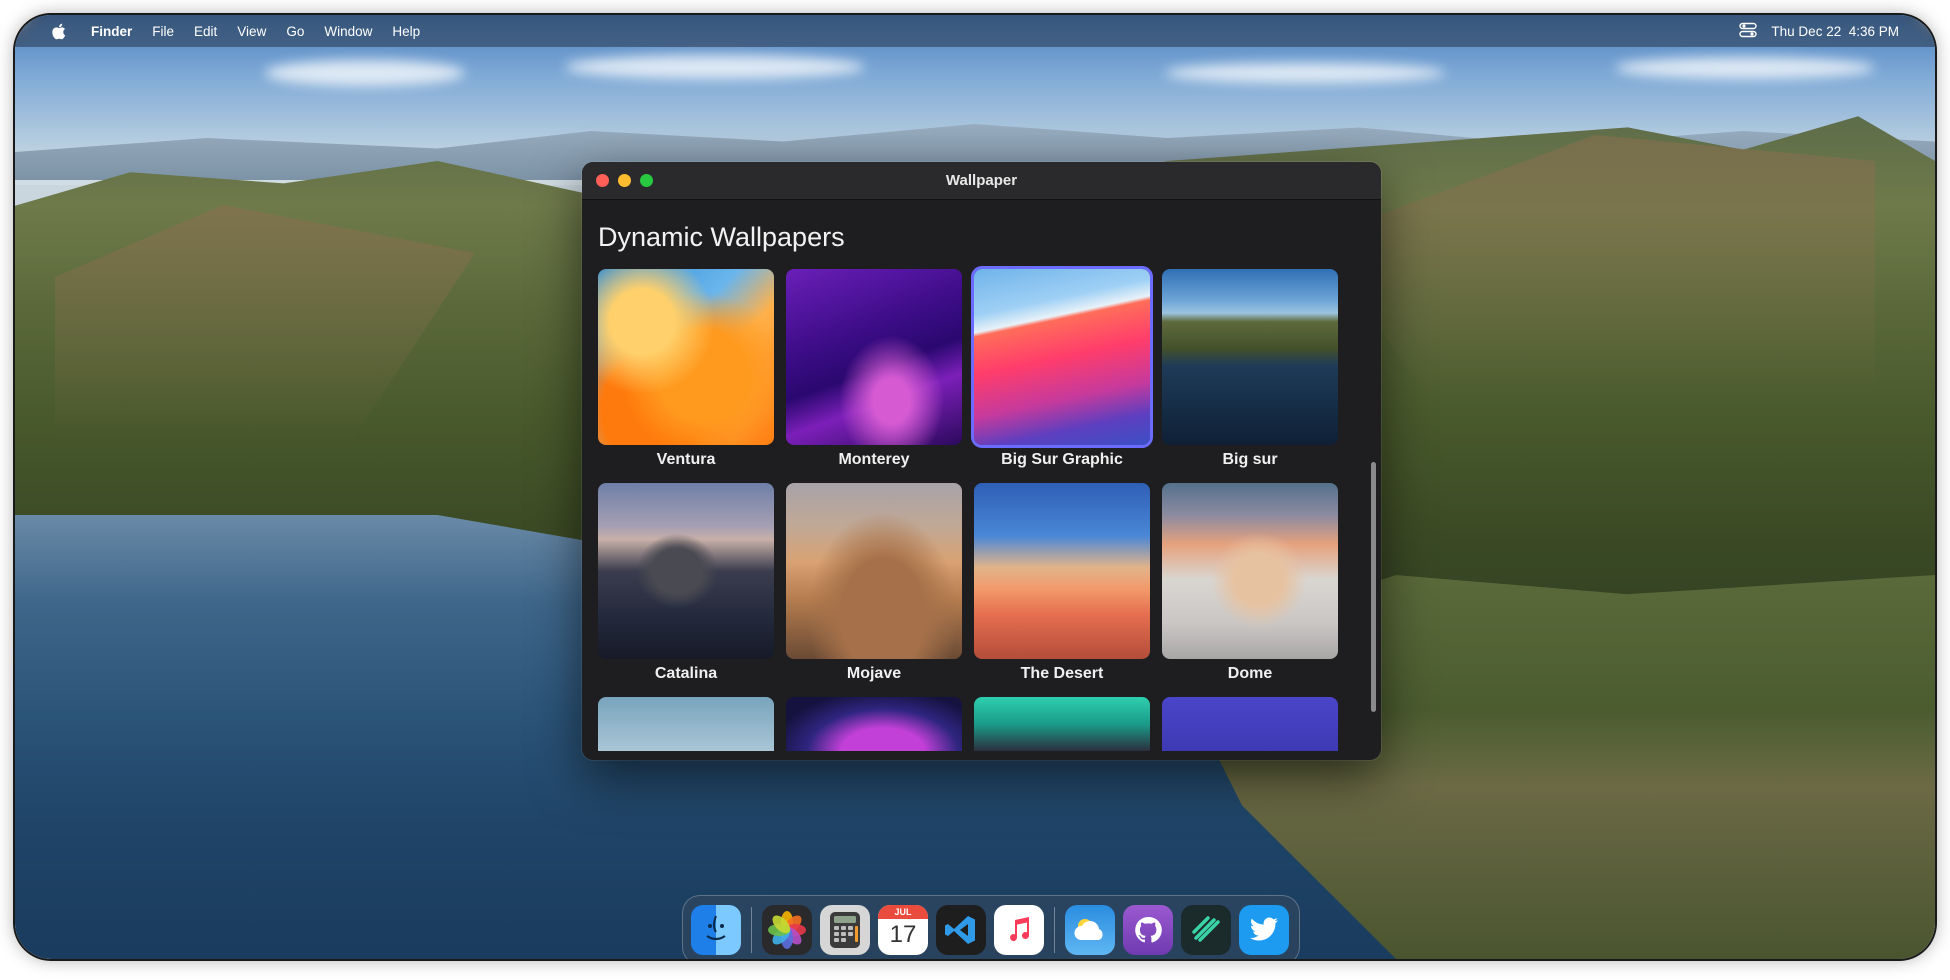 The height and width of the screenshot is (980, 1950). Describe the element at coordinates (646, 180) in the screenshot. I see `zoom-button` at that location.